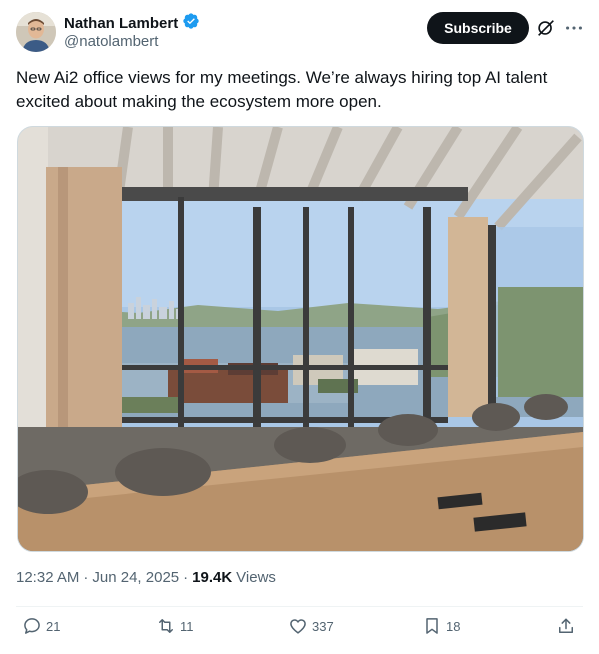 The width and height of the screenshot is (599, 654). What do you see at coordinates (47, 577) in the screenshot?
I see `tweet-time: 12:32 AM` at bounding box center [47, 577].